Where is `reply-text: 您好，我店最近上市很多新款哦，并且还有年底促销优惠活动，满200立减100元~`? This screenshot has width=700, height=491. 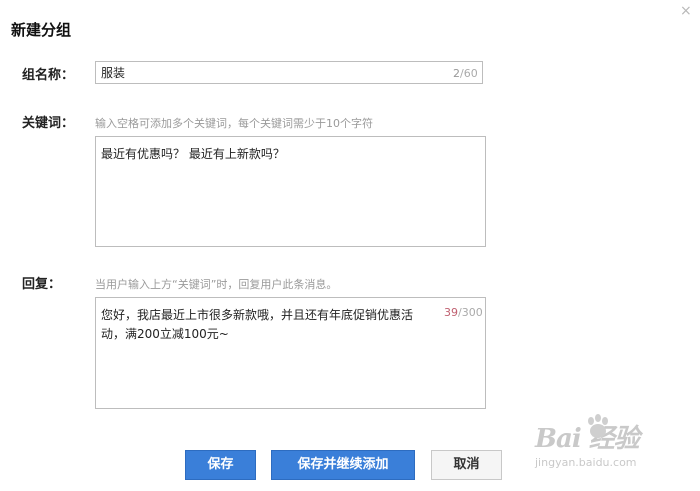
reply-text: 您好，我店最近上市很多新款哦，并且还有年底促销优惠活动，满200立减100元~ is located at coordinates (257, 324).